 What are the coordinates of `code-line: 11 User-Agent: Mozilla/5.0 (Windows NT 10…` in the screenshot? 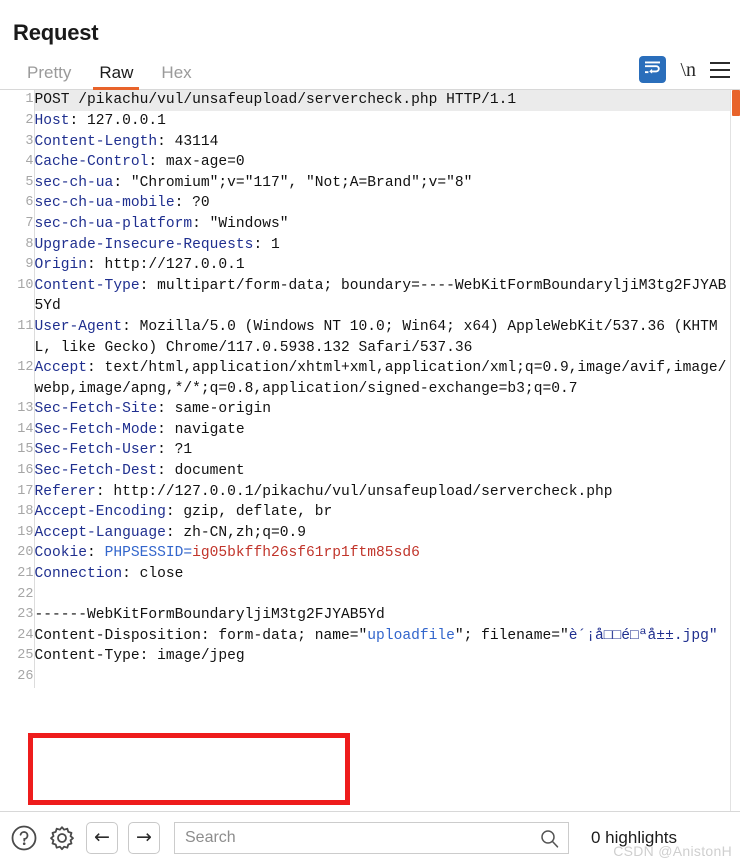 It's located at (365, 337).